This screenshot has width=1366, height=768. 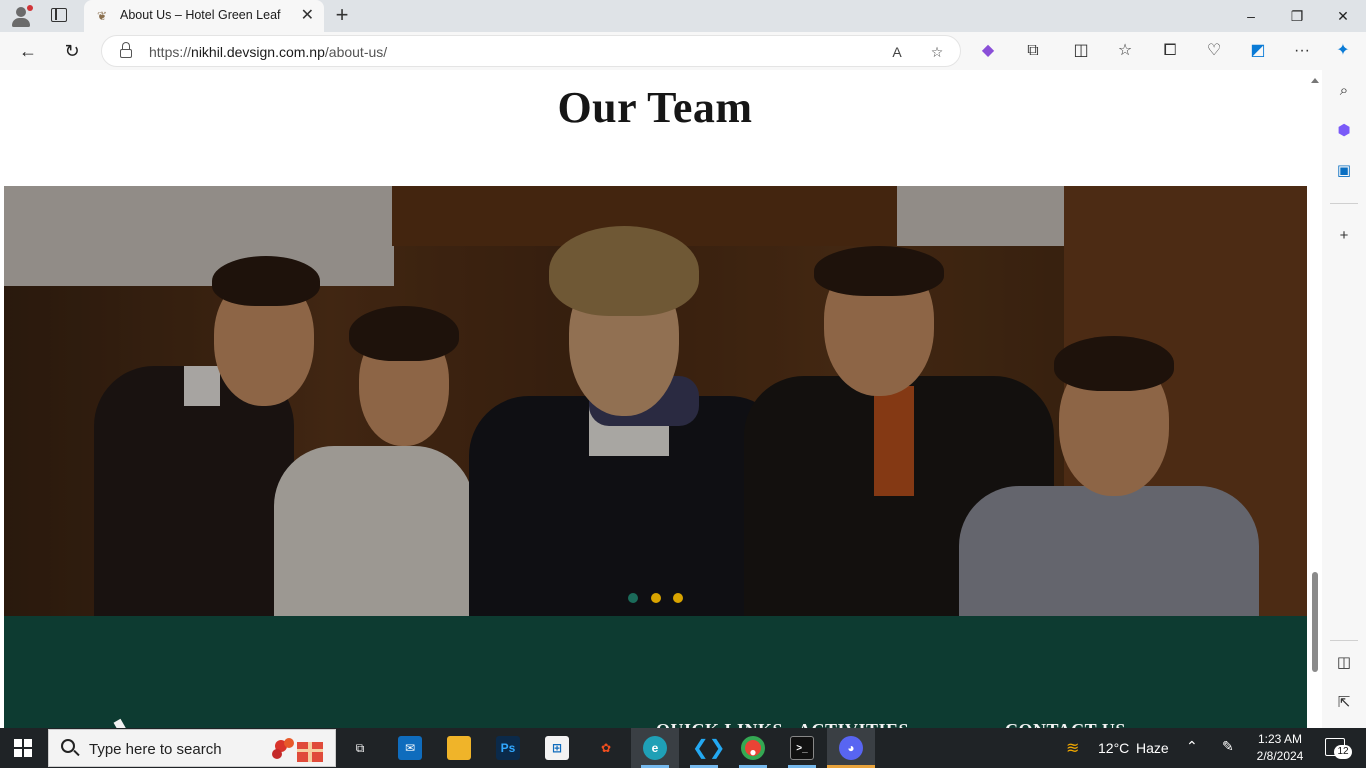 What do you see at coordinates (1344, 131) in the screenshot?
I see `copilot-app-icon: ⬢` at bounding box center [1344, 131].